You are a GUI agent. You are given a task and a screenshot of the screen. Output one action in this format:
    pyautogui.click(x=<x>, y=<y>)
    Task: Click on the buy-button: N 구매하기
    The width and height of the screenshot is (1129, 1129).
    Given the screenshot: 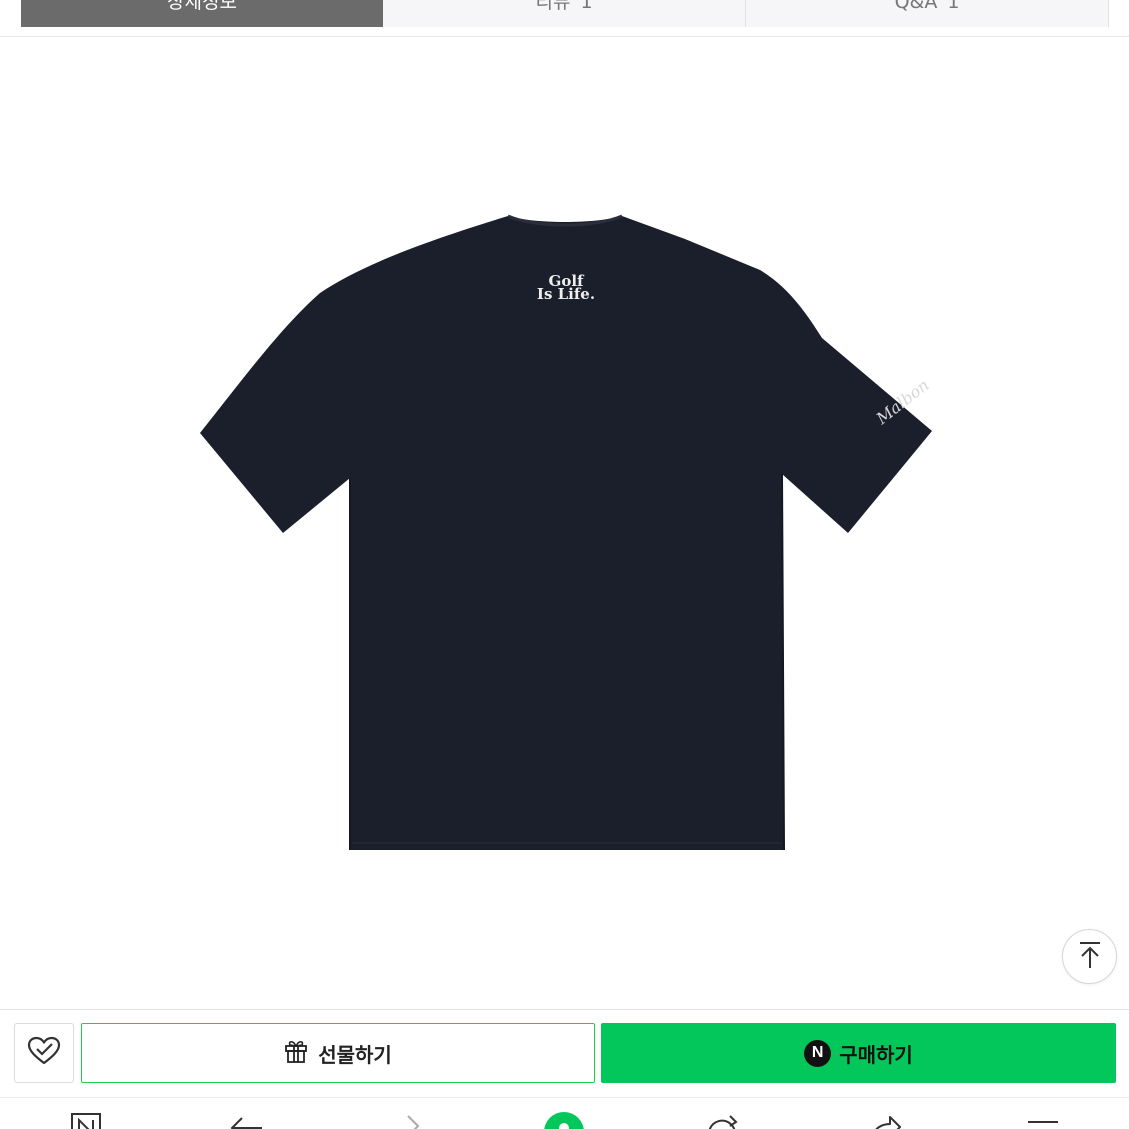 What is the action you would take?
    pyautogui.click(x=858, y=1053)
    